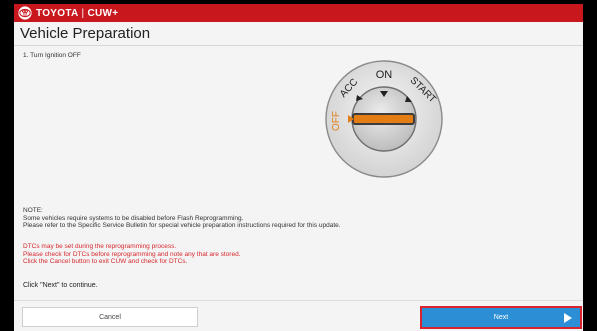 Image resolution: width=597 pixels, height=331 pixels. I want to click on brand-name: TOYOTA, so click(57, 13).